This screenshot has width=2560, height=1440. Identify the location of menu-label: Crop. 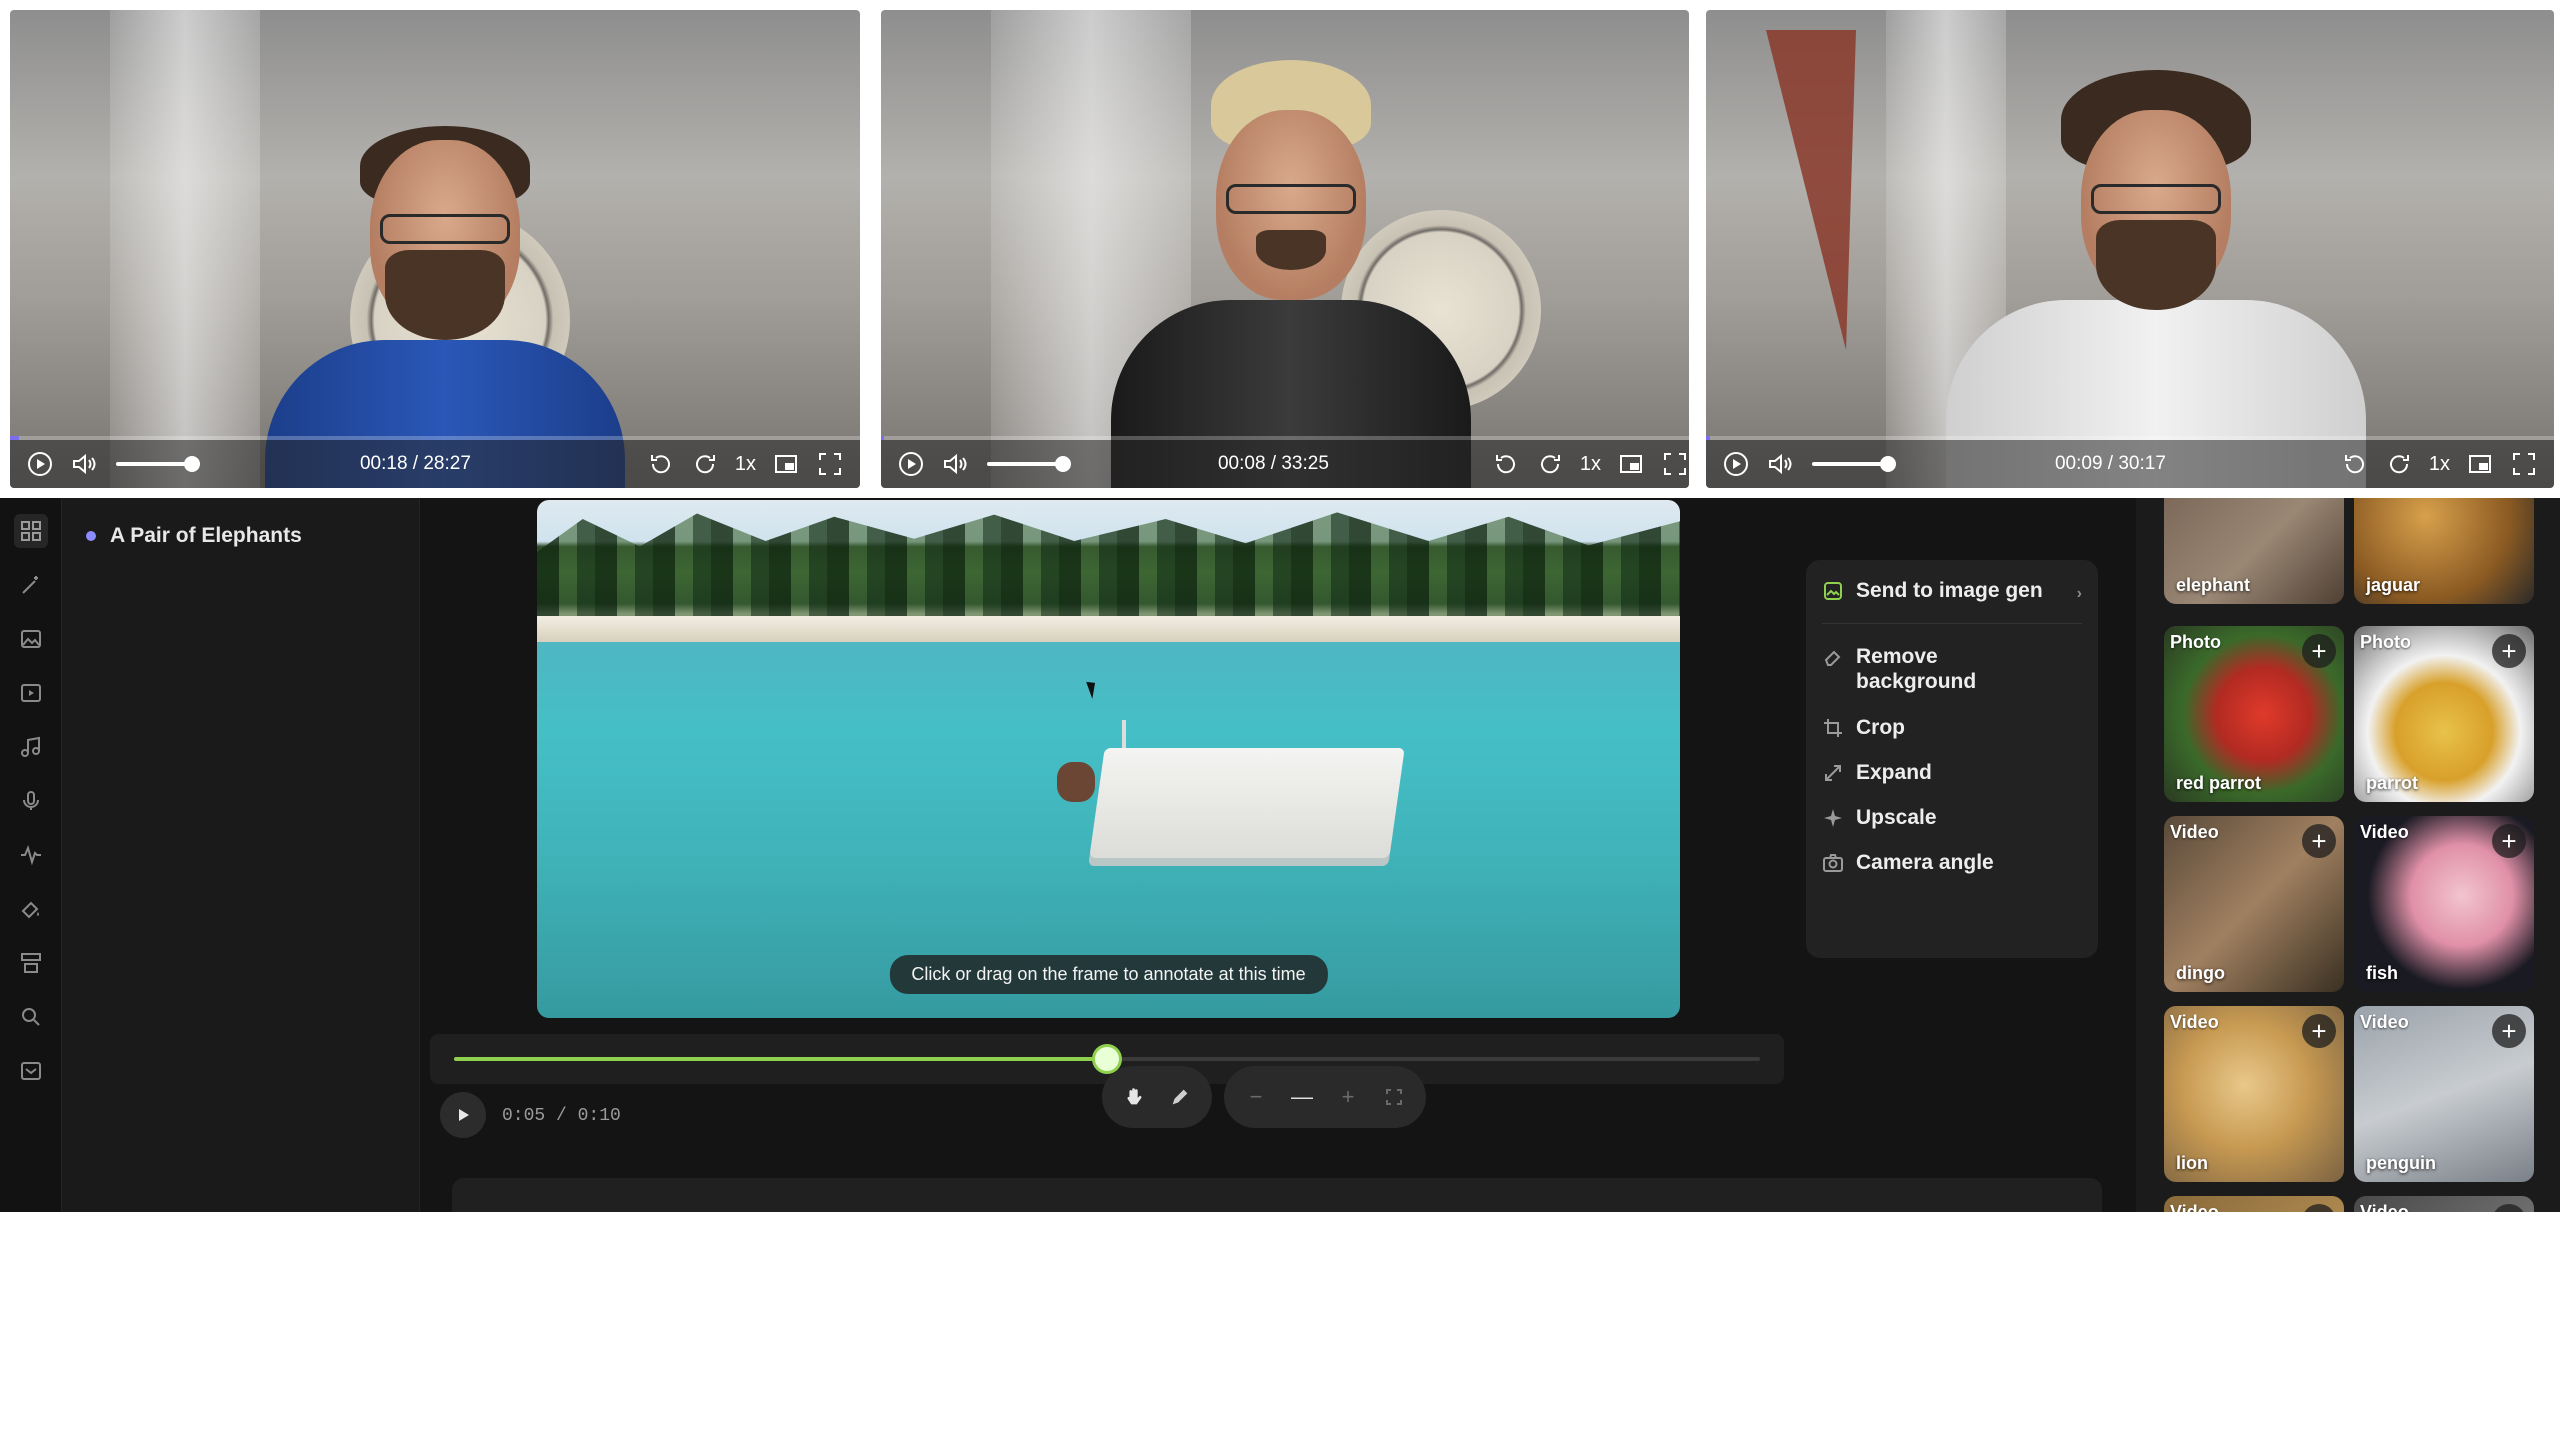
(1880, 727).